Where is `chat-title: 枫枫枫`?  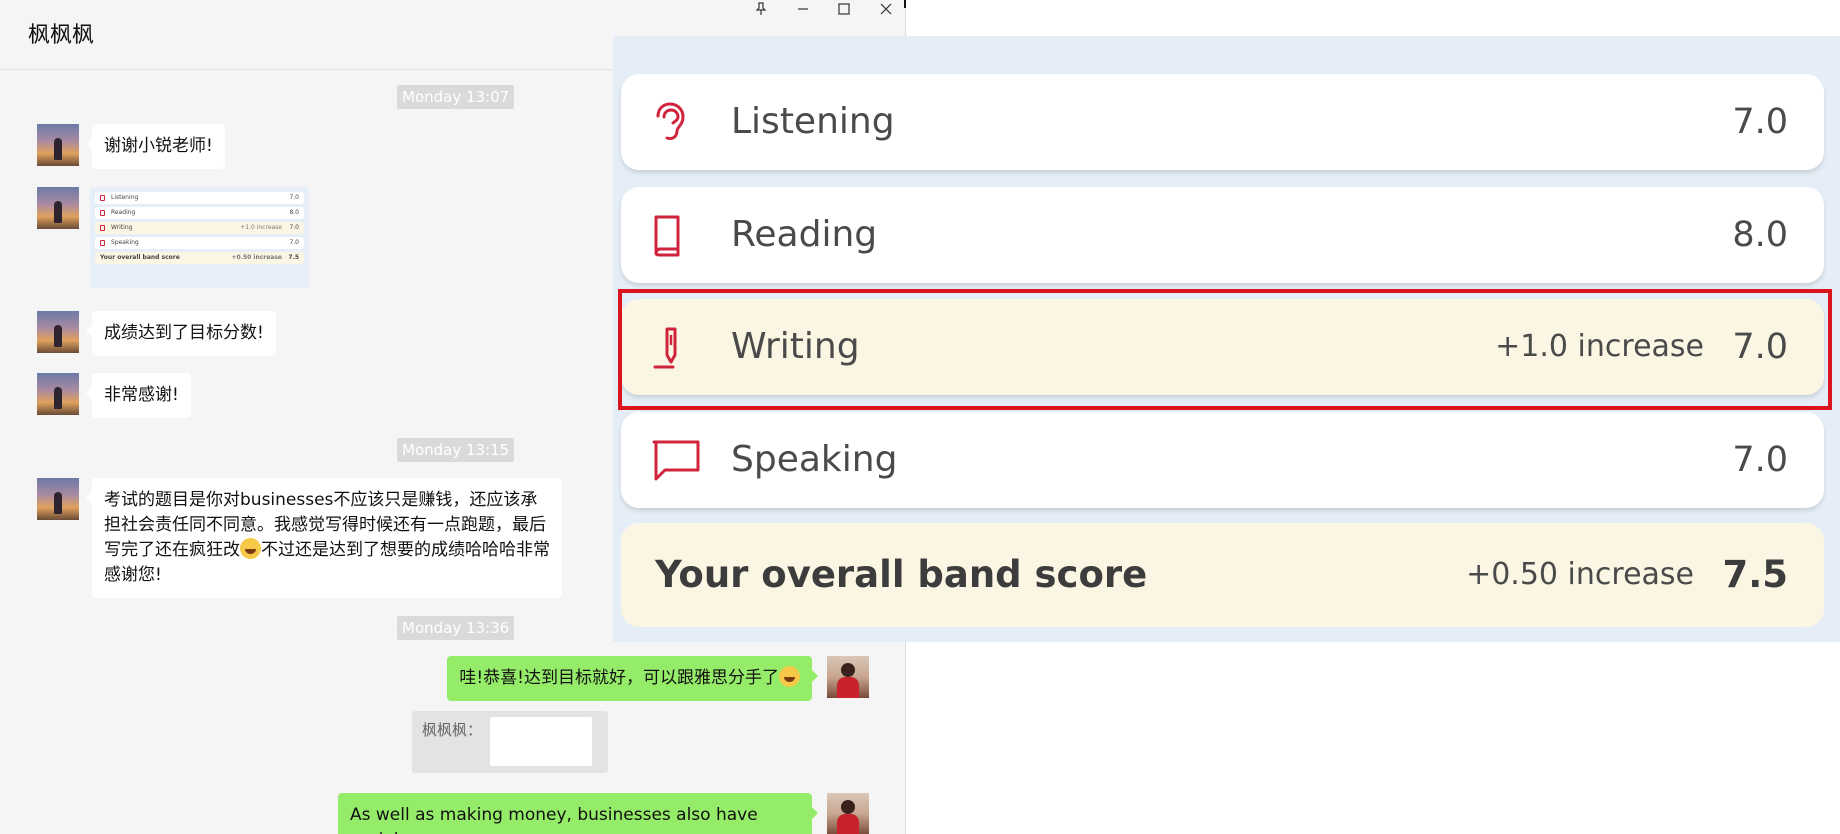 chat-title: 枫枫枫 is located at coordinates (61, 35).